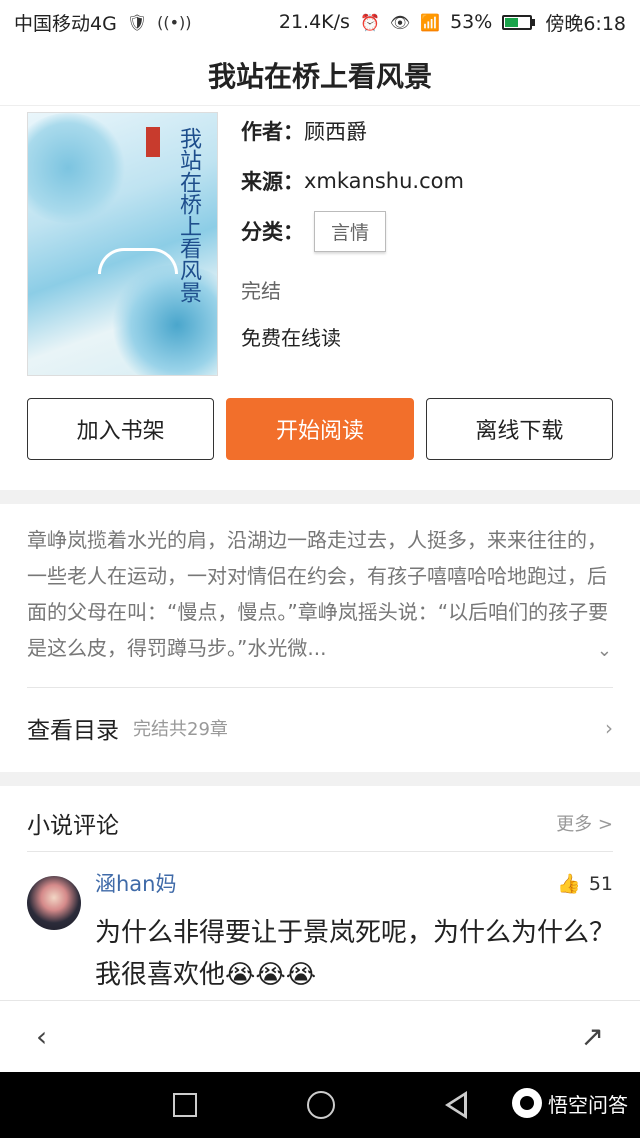 The width and height of the screenshot is (640, 1138). Describe the element at coordinates (519, 429) in the screenshot. I see `offline-download-button: 离线下载` at that location.